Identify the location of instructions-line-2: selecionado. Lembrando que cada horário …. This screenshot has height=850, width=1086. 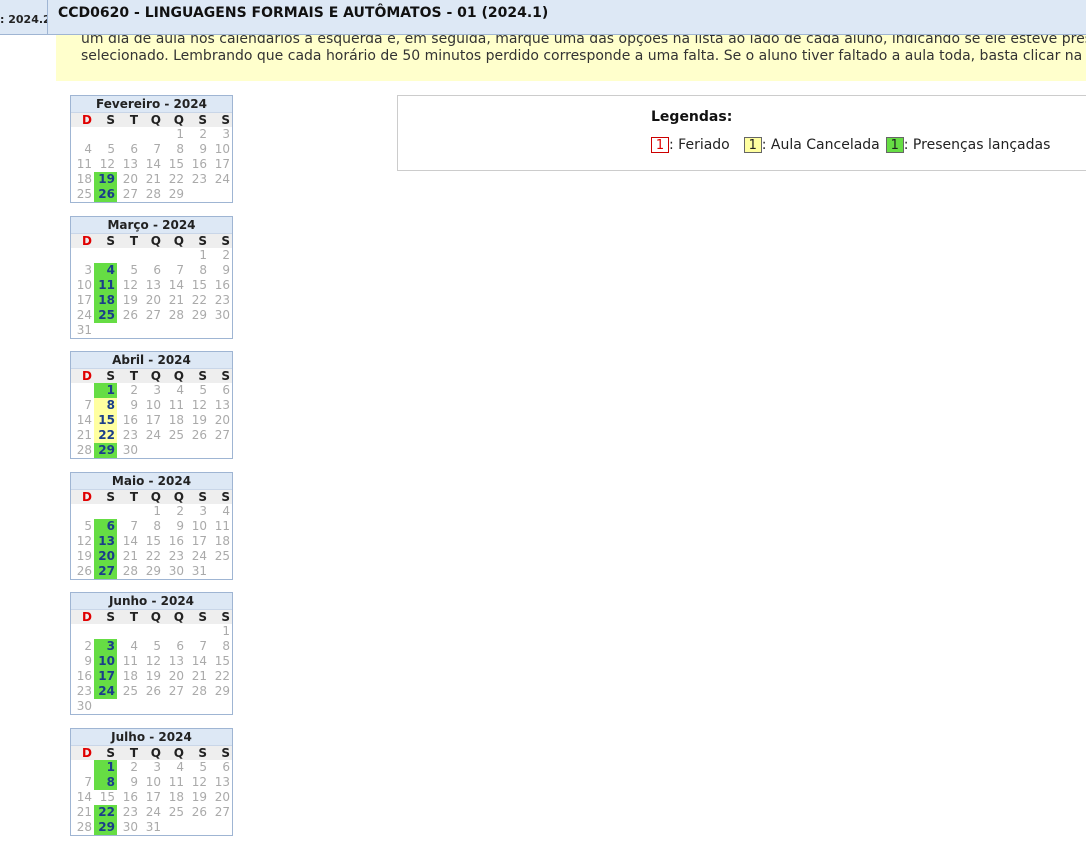
(582, 56).